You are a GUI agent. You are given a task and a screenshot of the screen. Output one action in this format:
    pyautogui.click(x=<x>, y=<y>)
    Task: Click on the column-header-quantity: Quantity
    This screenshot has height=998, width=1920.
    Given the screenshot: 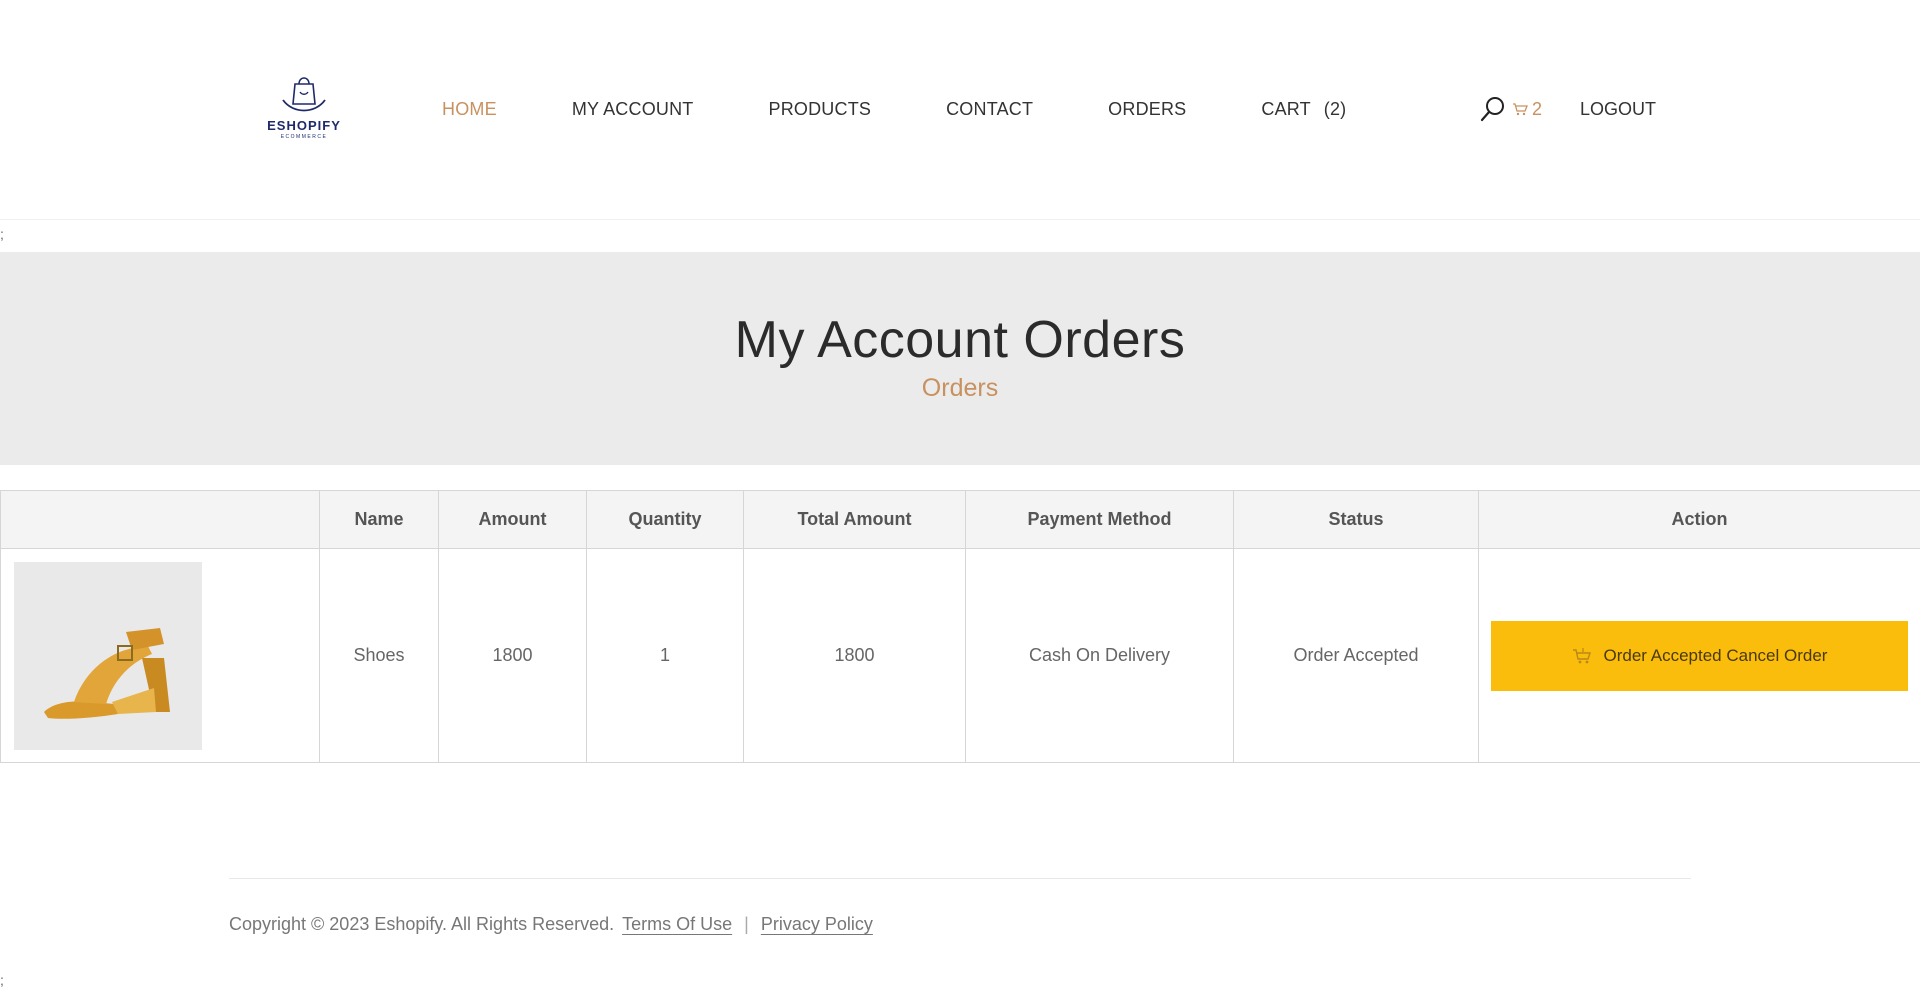 What is the action you would take?
    pyautogui.click(x=665, y=519)
    